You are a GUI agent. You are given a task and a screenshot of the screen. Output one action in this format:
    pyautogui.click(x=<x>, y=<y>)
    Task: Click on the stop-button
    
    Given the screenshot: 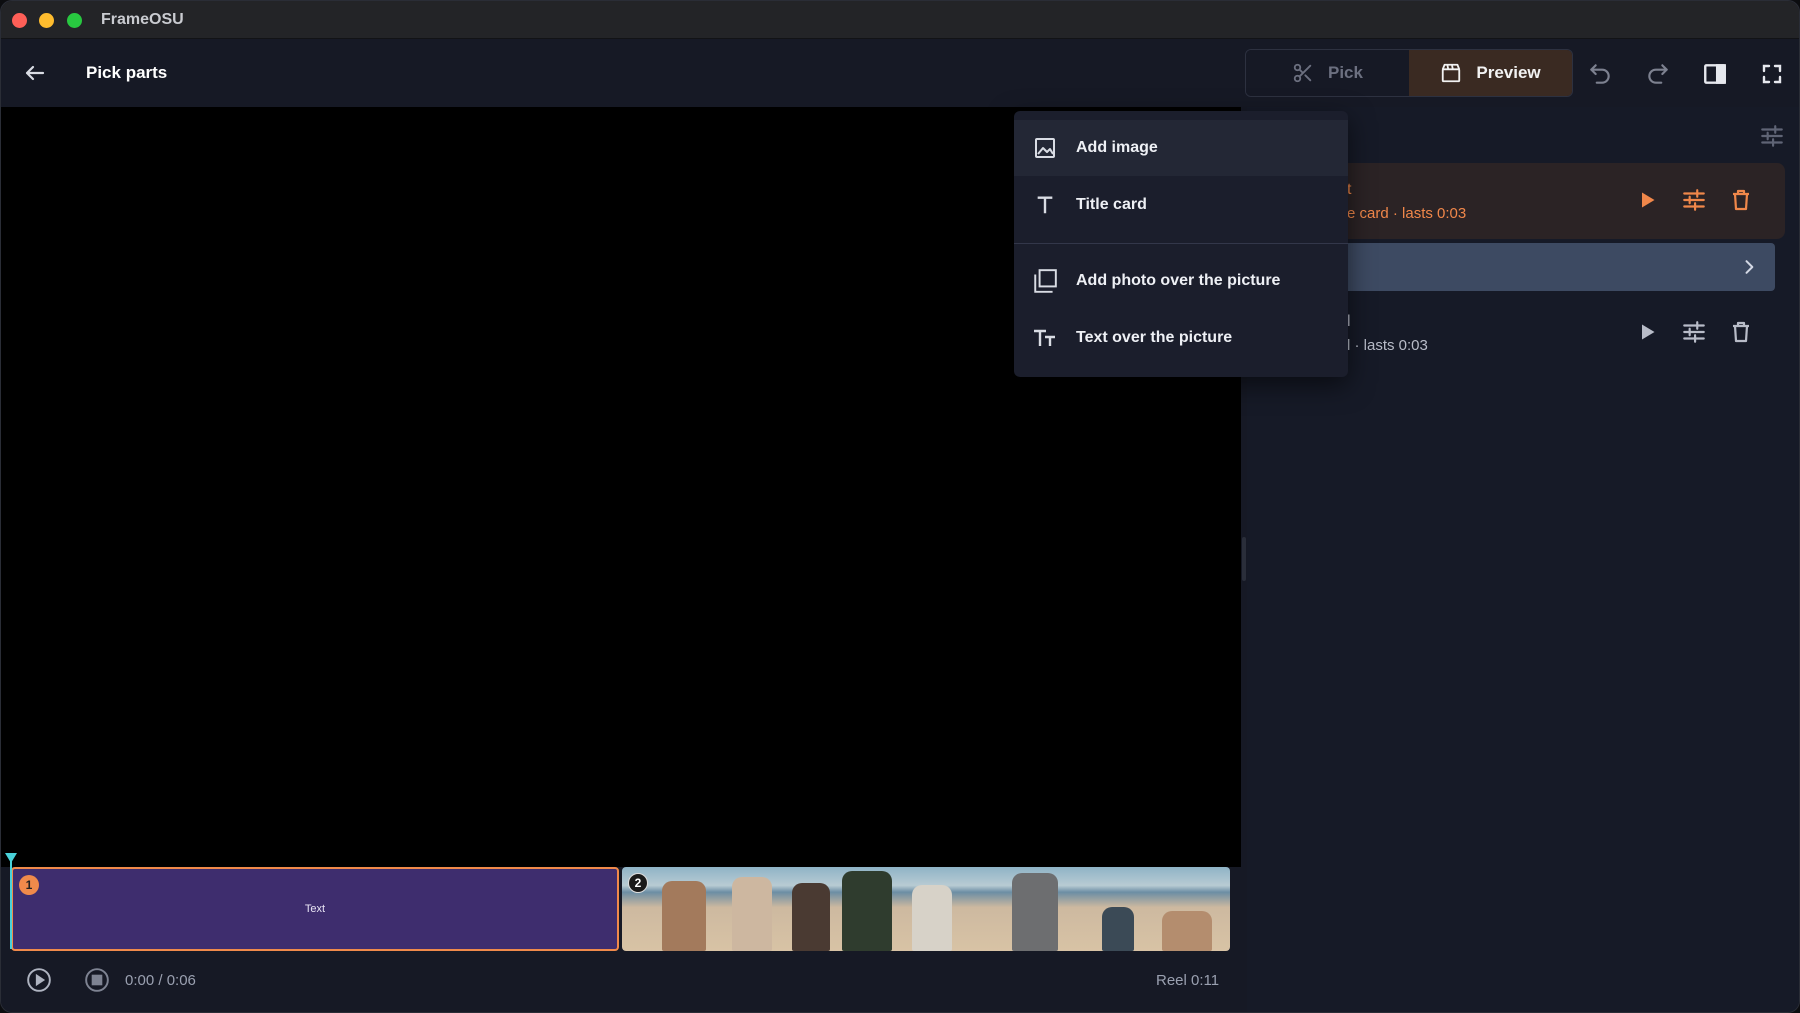 What is the action you would take?
    pyautogui.click(x=97, y=980)
    